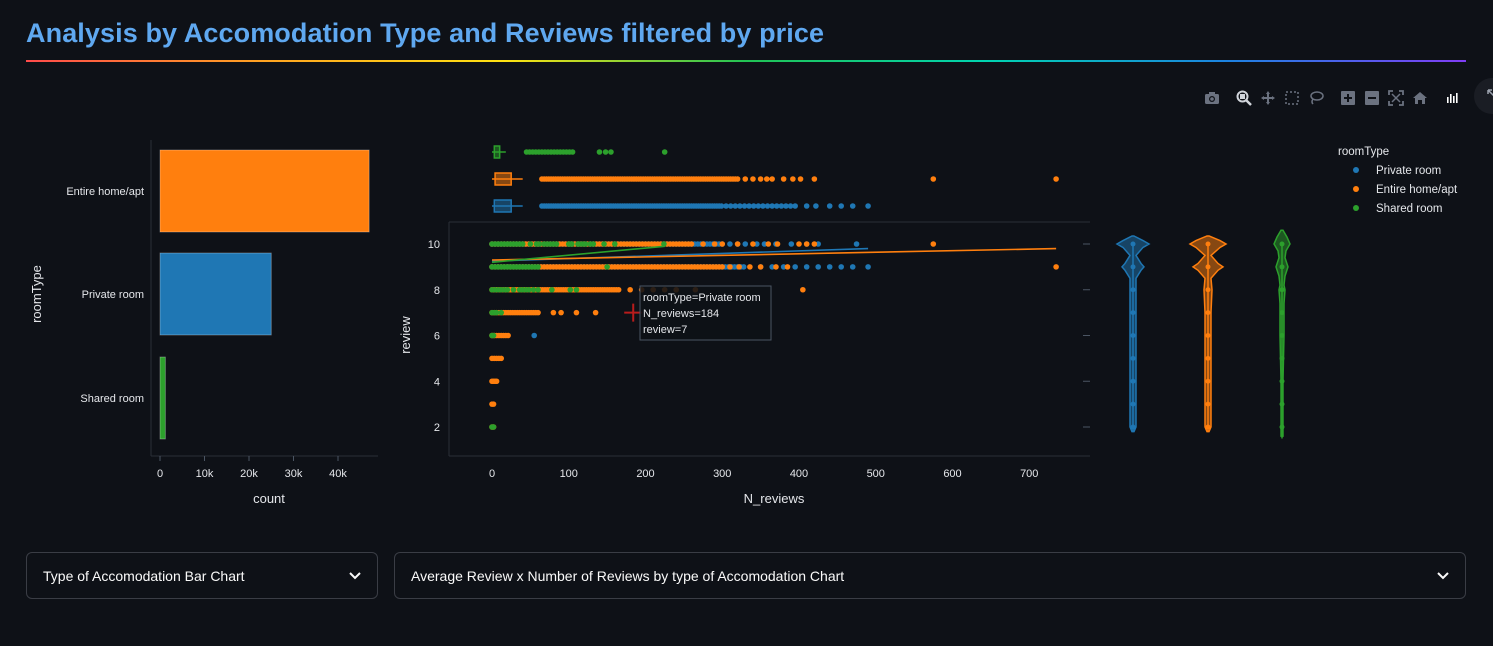  I want to click on bar-chart-x-tick-label: 40k, so click(338, 474).